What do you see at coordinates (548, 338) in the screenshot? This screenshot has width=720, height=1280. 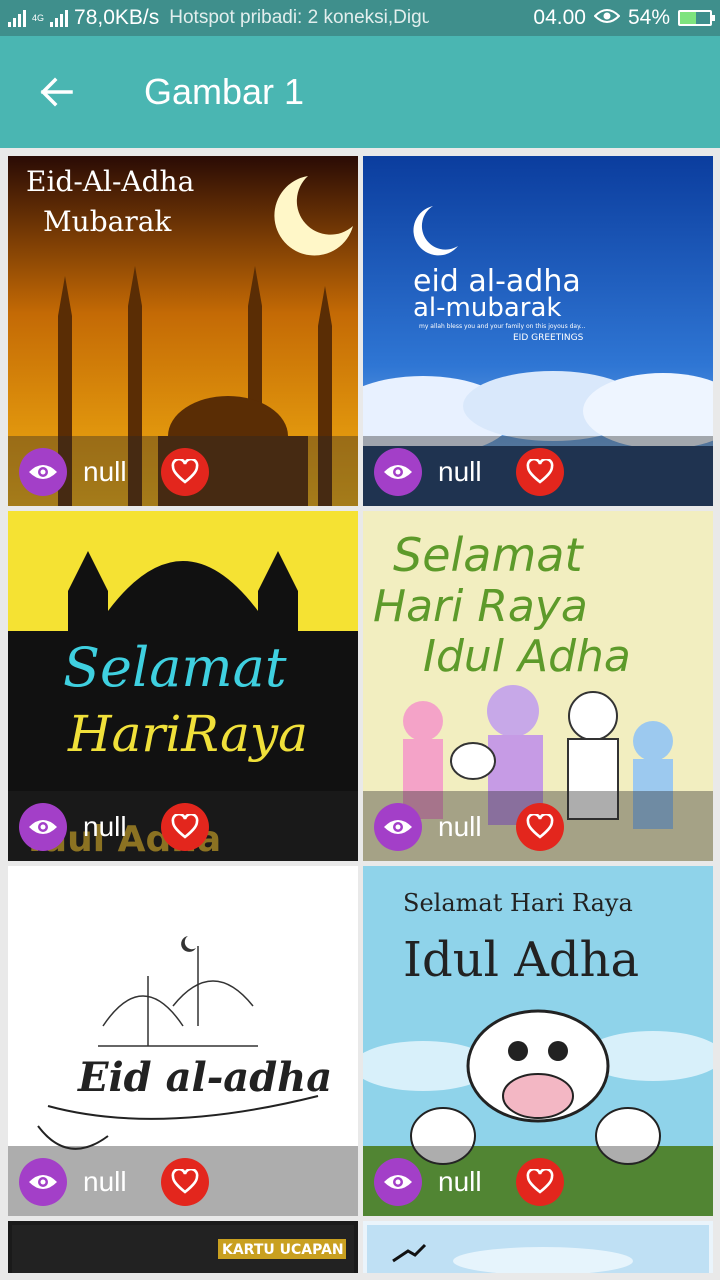 I see `card-art-line-2: EID GREETINGS` at bounding box center [548, 338].